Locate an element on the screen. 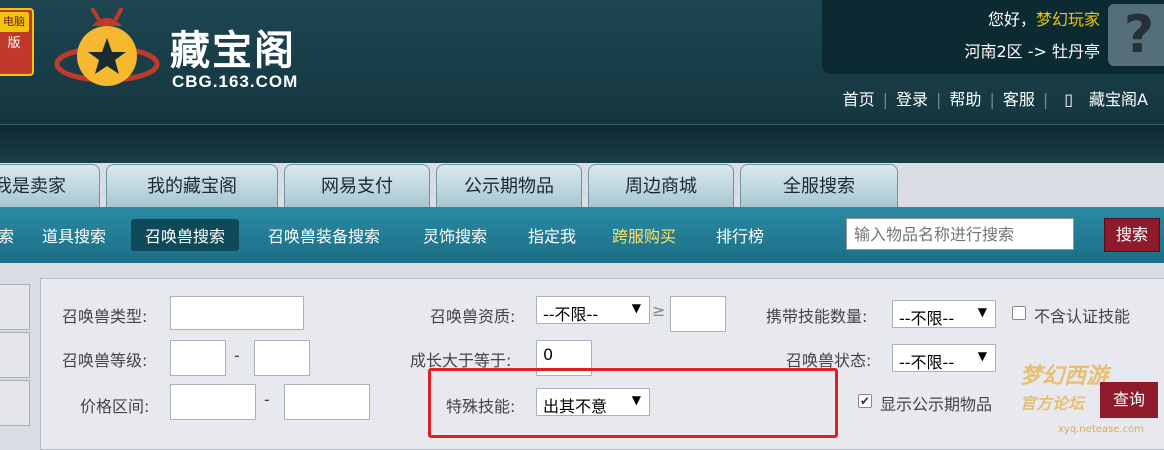 This screenshot has height=450, width=1164. price-max-input is located at coordinates (327, 402).